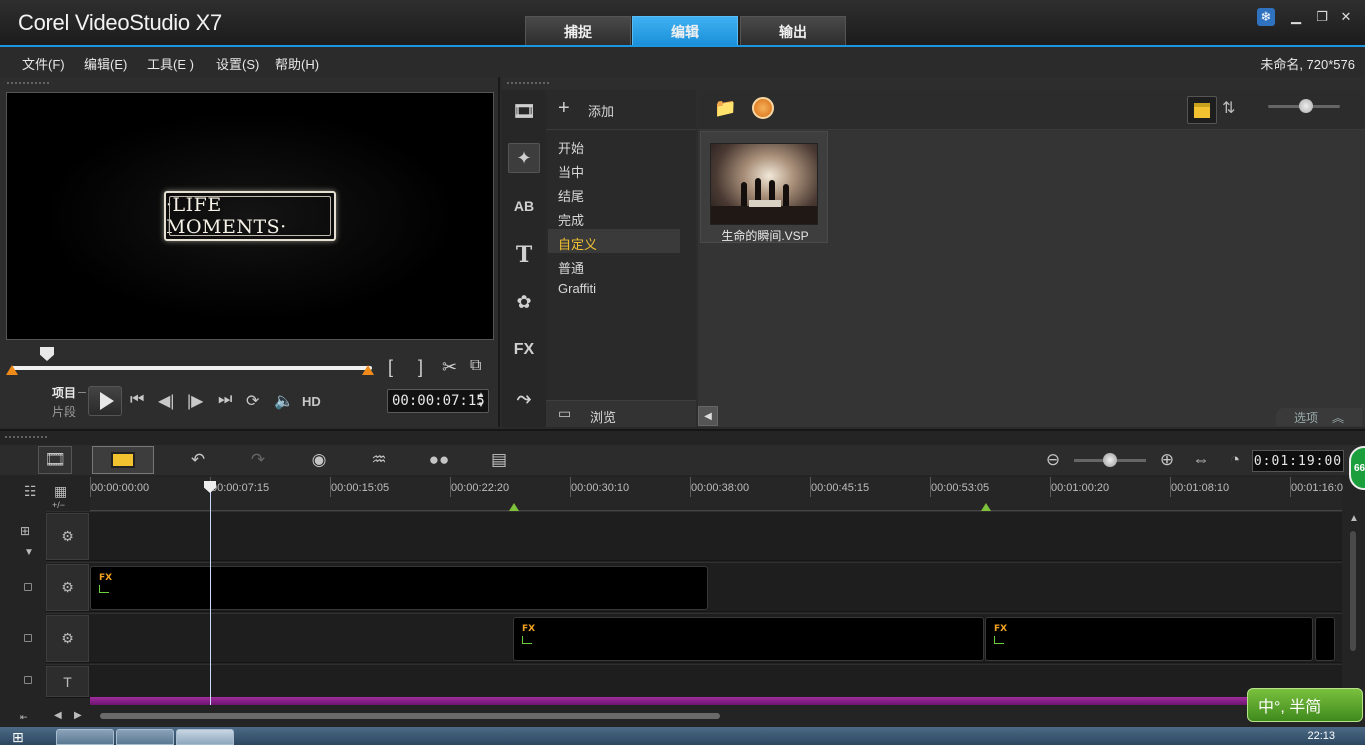 The image size is (1365, 745). I want to click on timecode-spinner: ▲ ▼, so click(481, 401).